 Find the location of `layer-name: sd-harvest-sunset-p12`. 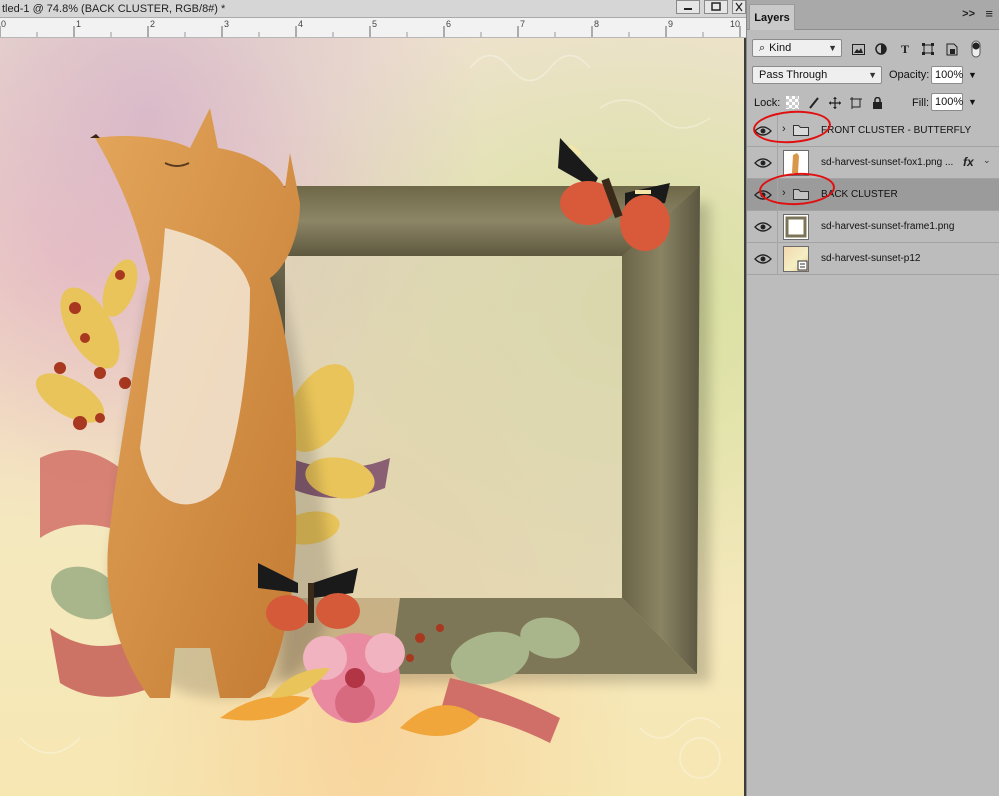

layer-name: sd-harvest-sunset-p12 is located at coordinates (871, 258).